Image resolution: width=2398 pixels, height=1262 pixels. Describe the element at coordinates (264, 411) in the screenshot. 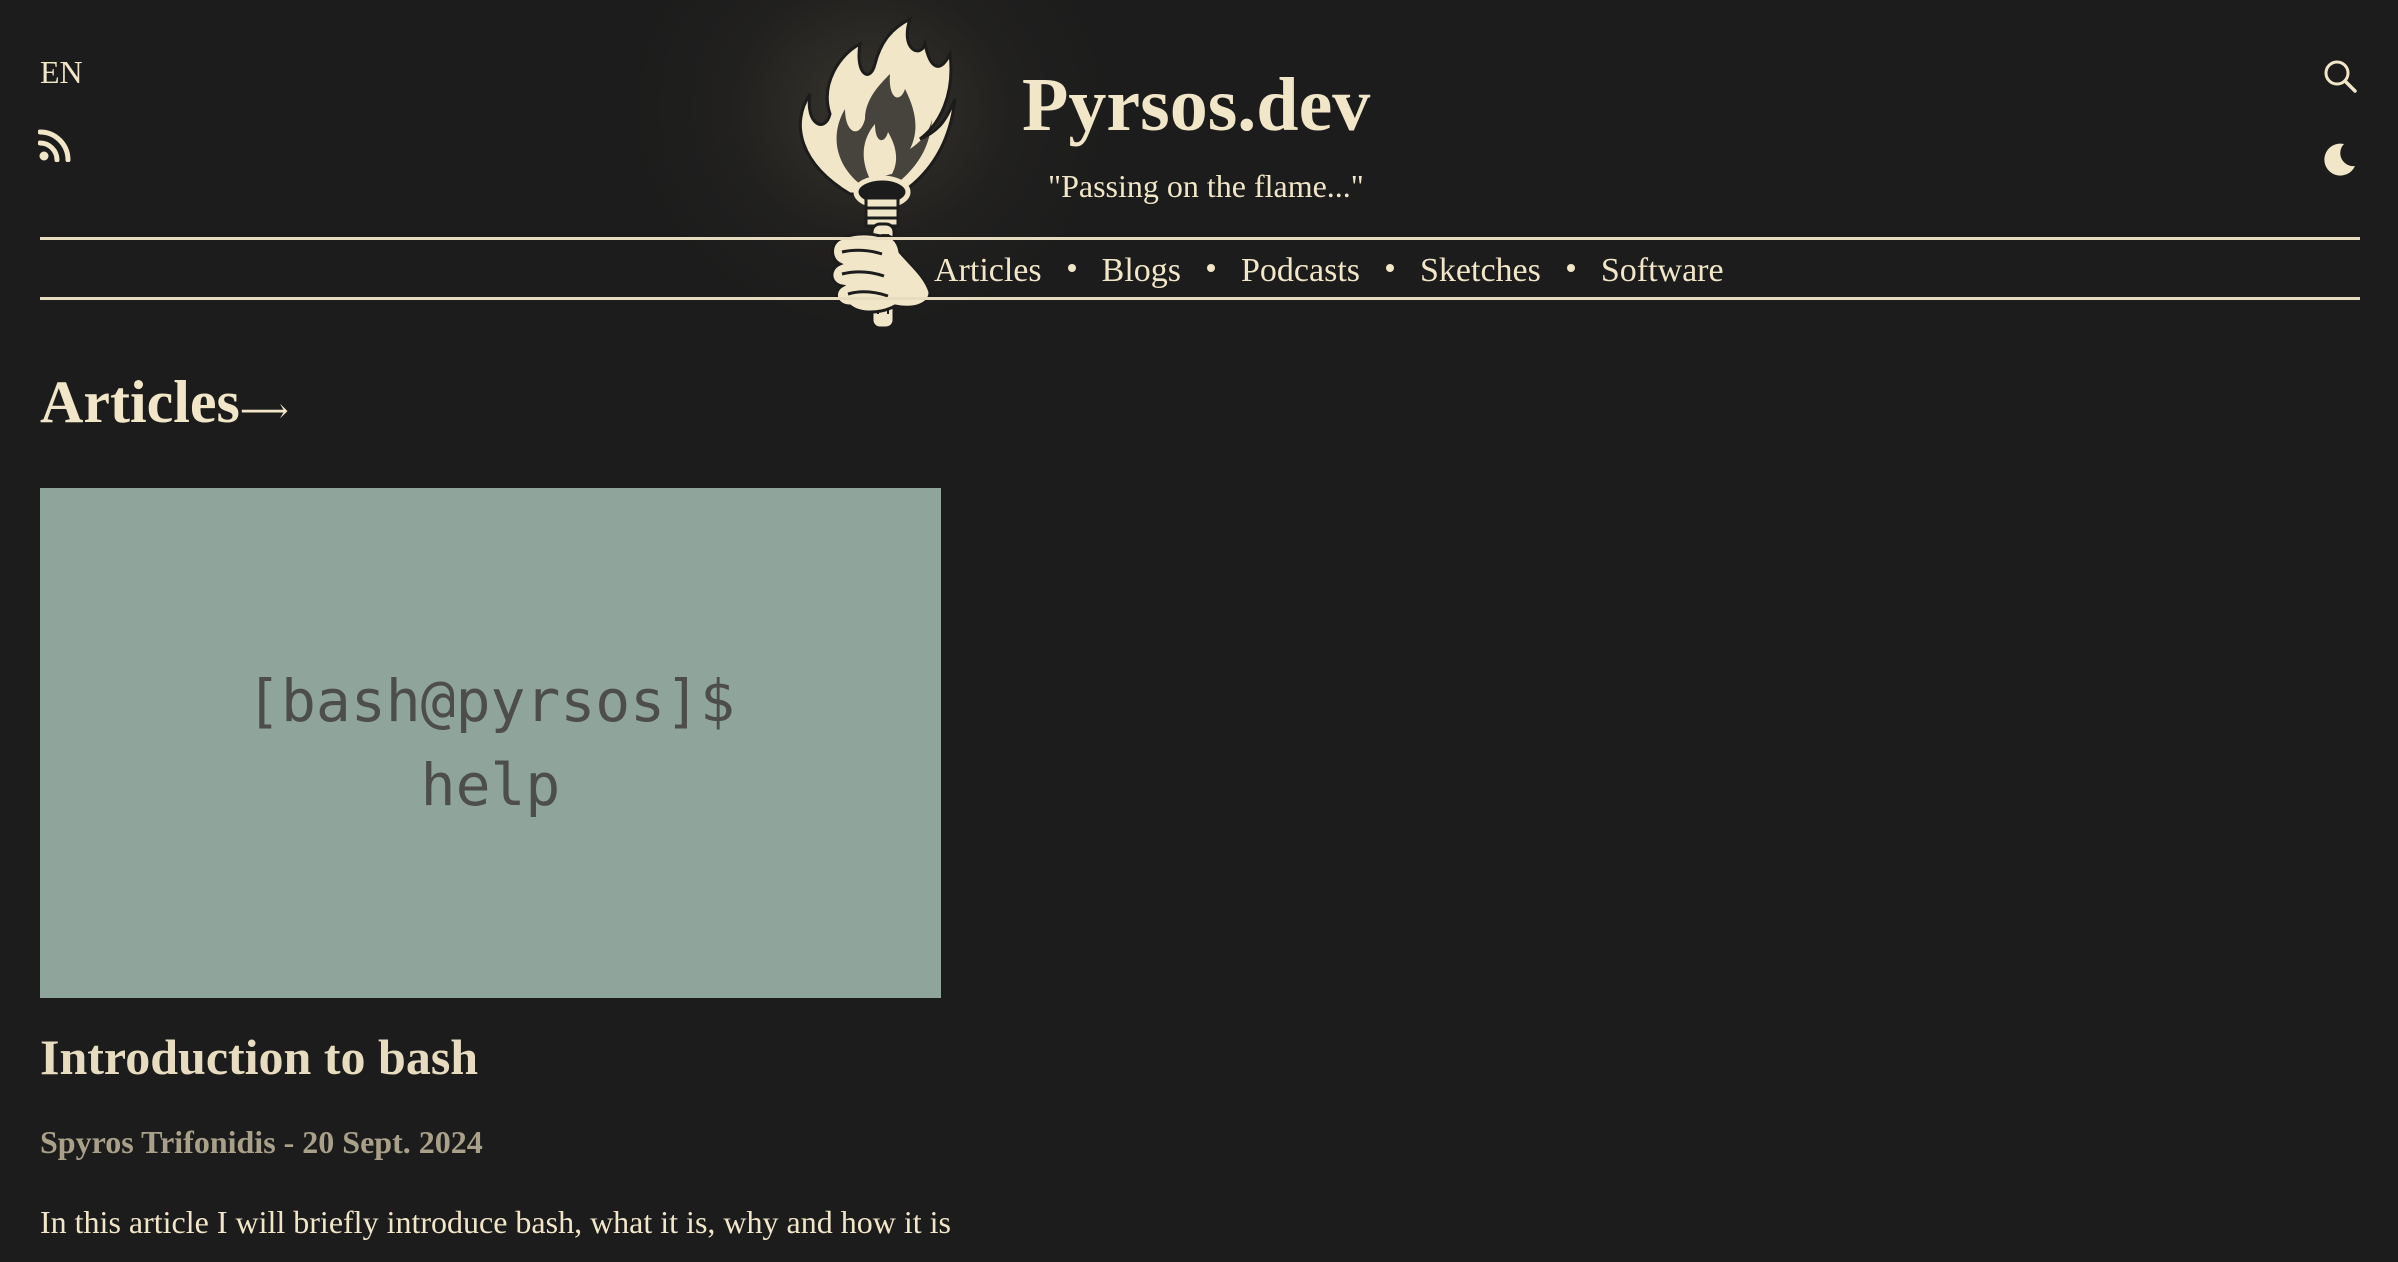

I see `arrow-right-icon: ⟶` at that location.